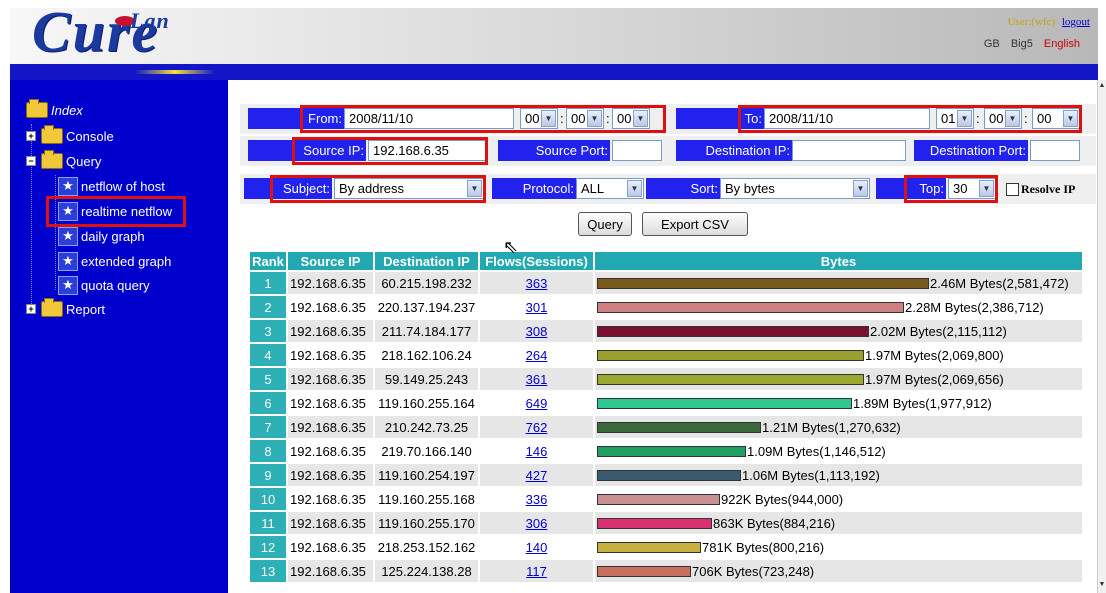  I want to click on sidebar-item-daily-graph: ★ daily graph, so click(101, 236).